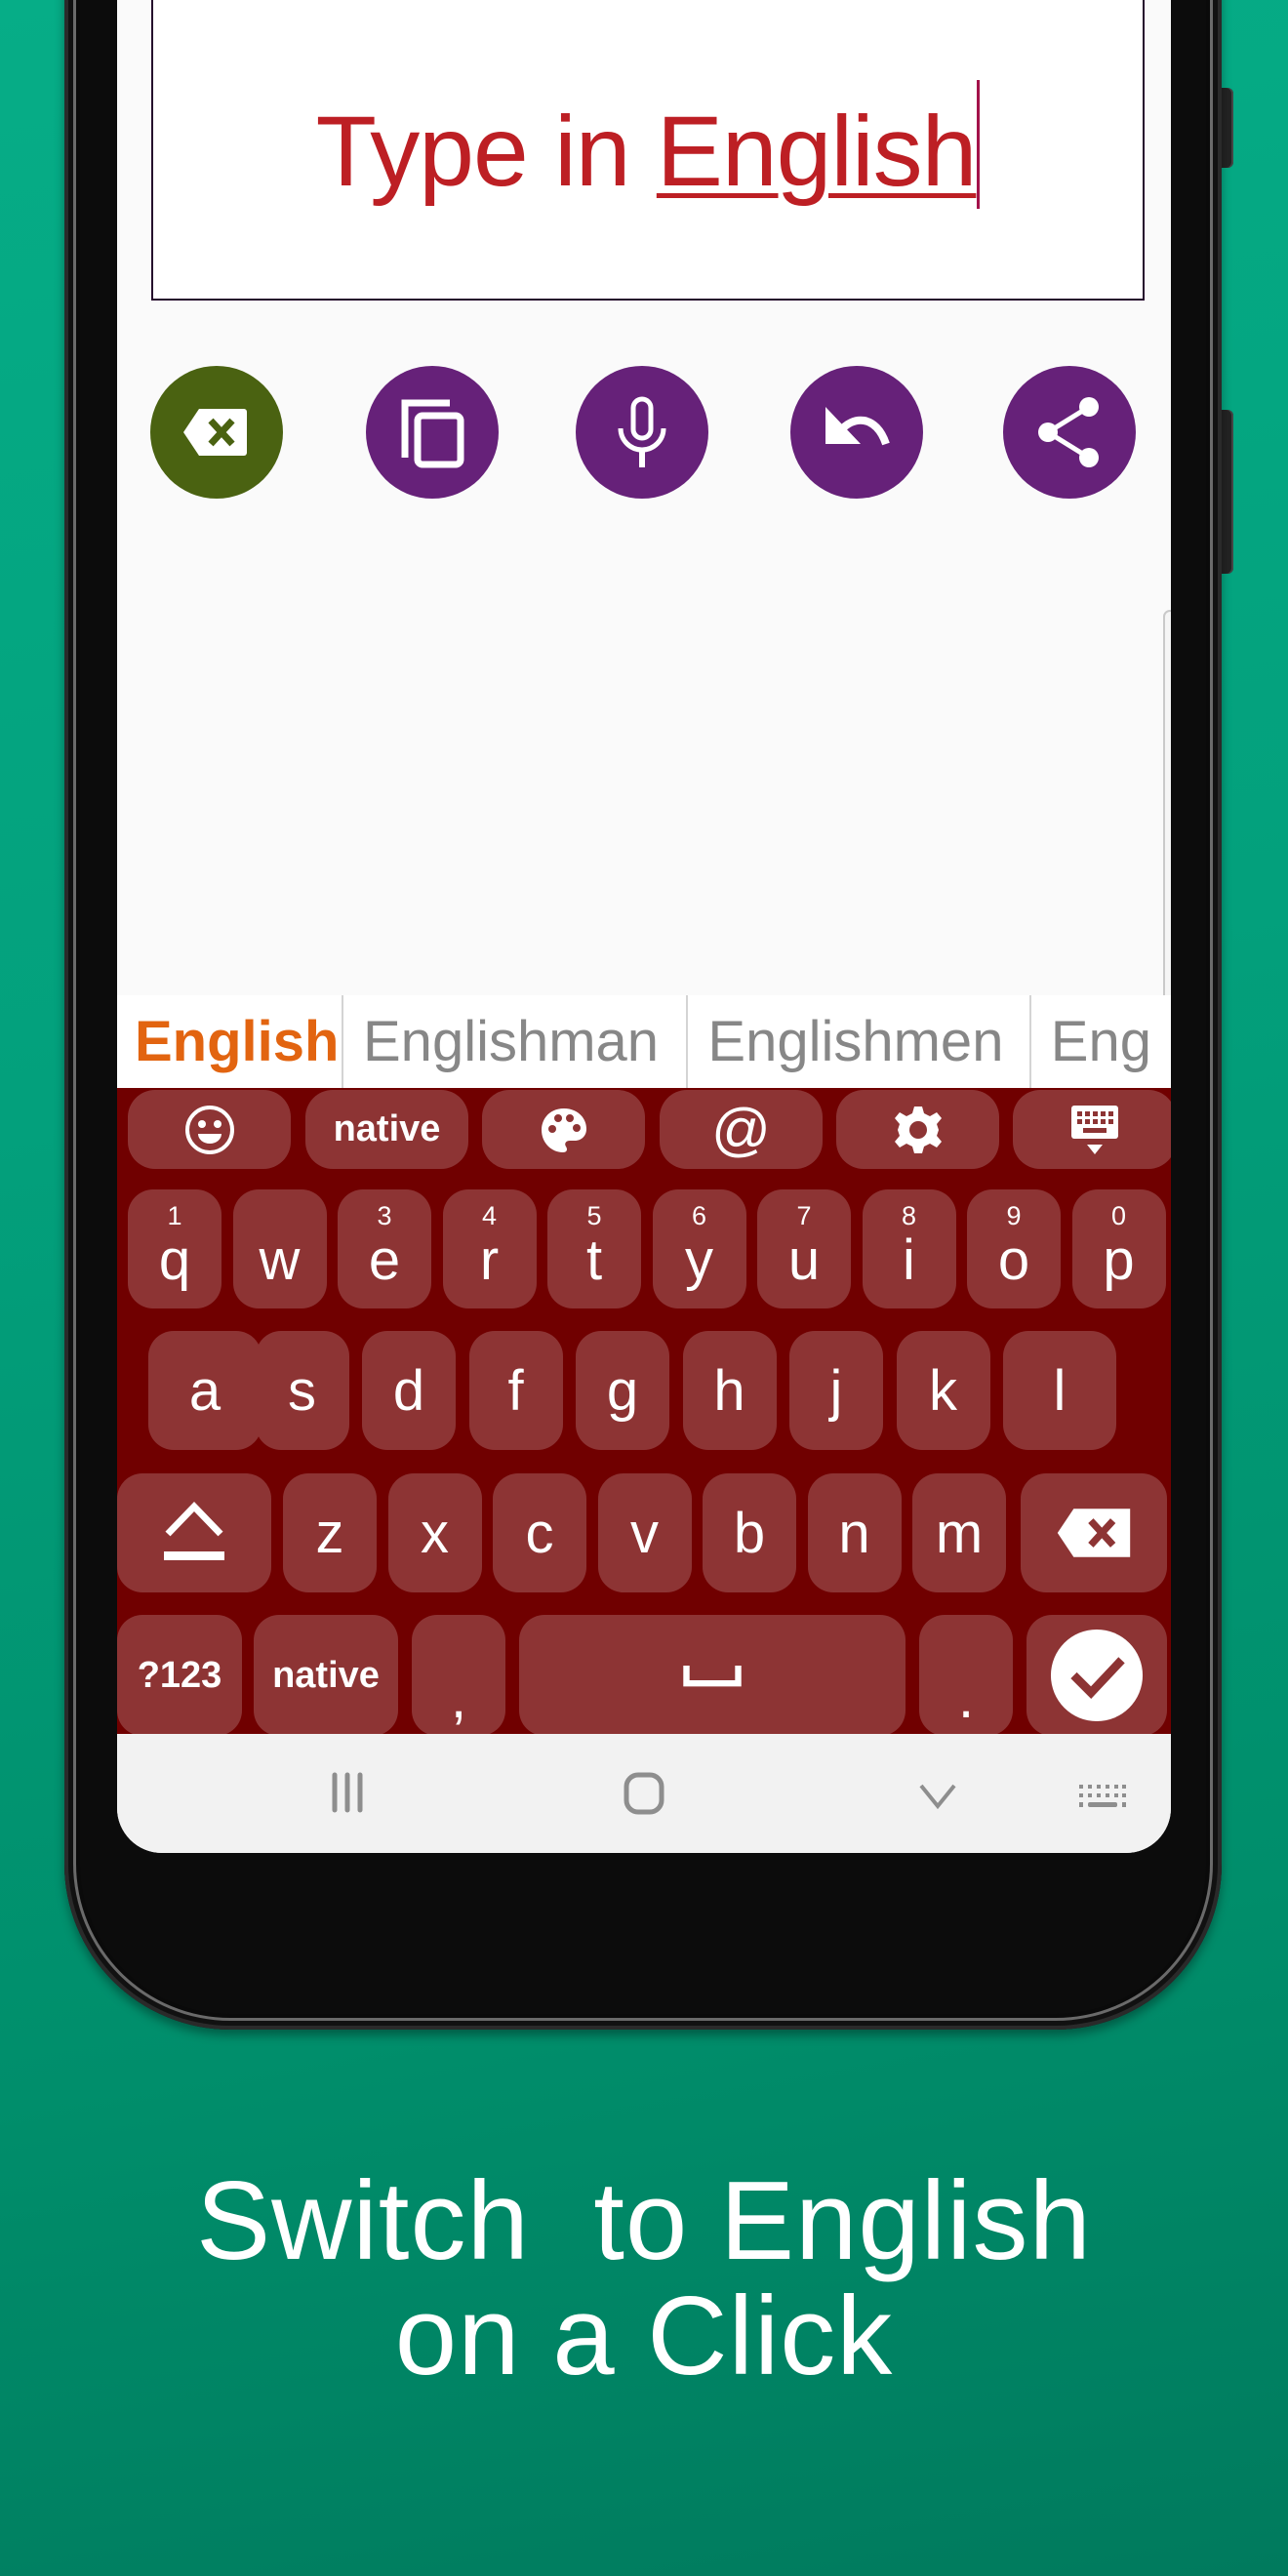 The image size is (1288, 2576). Describe the element at coordinates (1119, 1260) in the screenshot. I see `key-label: p` at that location.